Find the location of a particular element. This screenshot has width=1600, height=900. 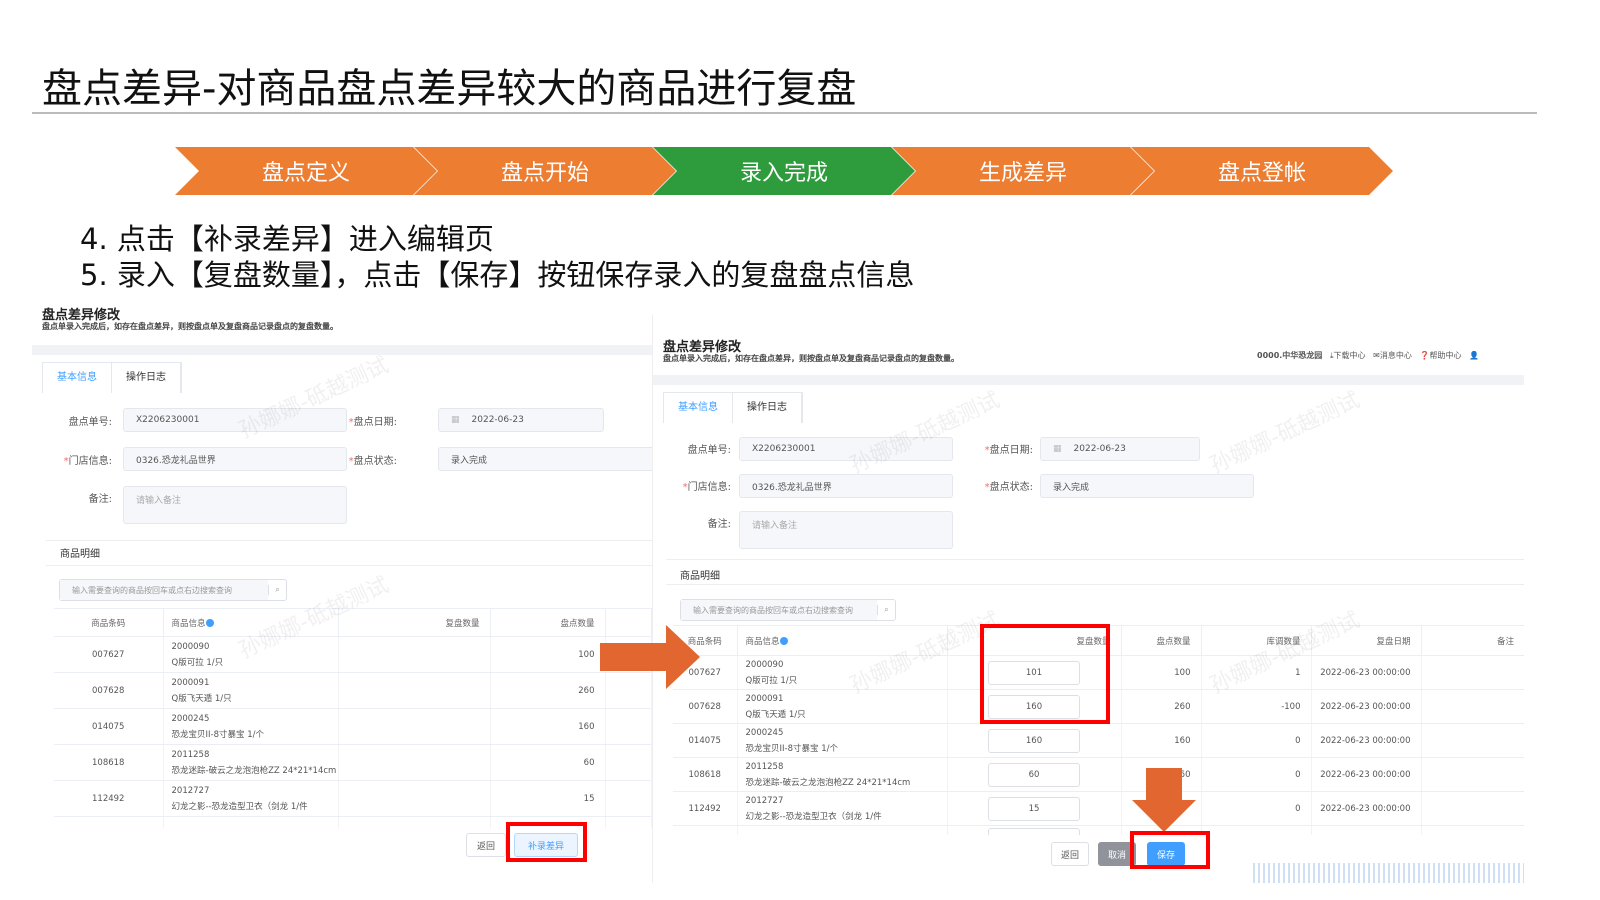

process-step: 盘点定义 is located at coordinates (306, 171).